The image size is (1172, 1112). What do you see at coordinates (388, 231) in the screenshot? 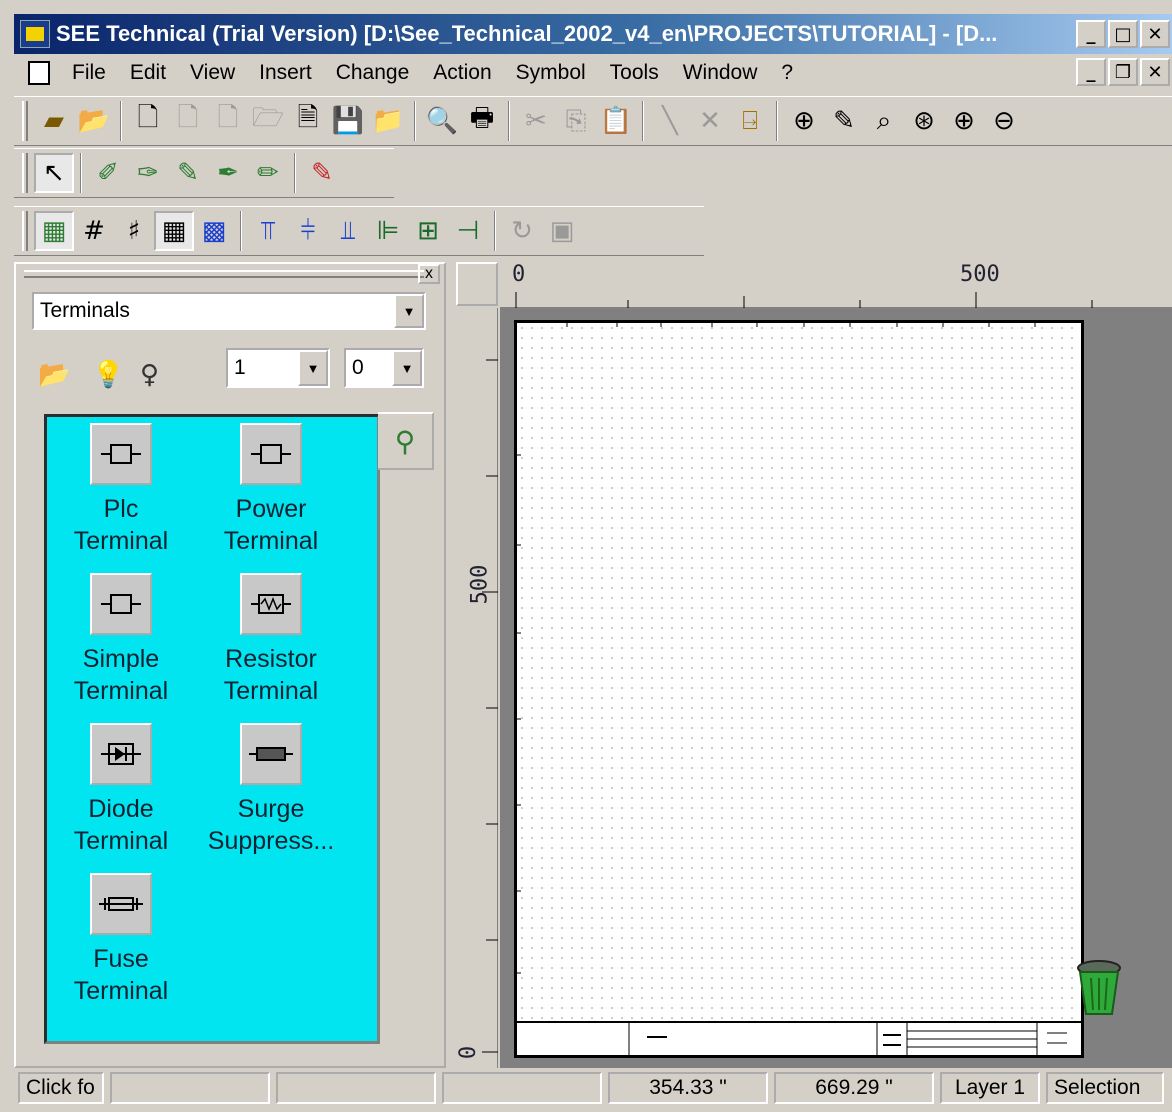
I see `align-left-icon: ⊫` at bounding box center [388, 231].